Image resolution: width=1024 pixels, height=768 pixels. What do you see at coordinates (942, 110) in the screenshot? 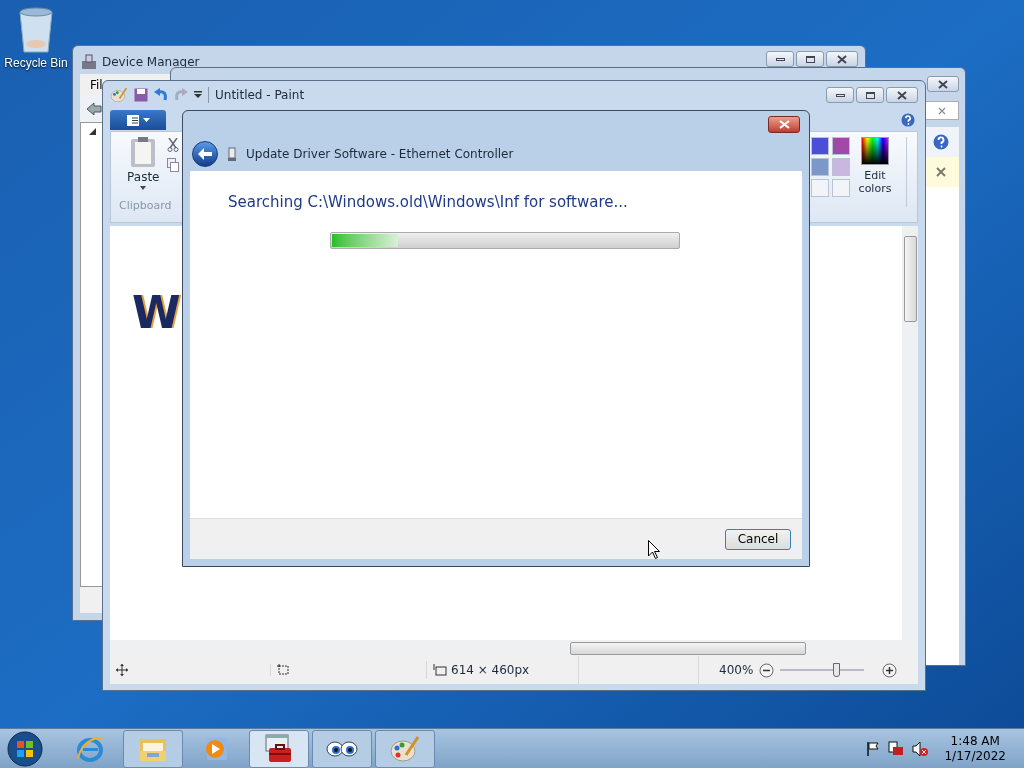
I see `clear-icon` at bounding box center [942, 110].